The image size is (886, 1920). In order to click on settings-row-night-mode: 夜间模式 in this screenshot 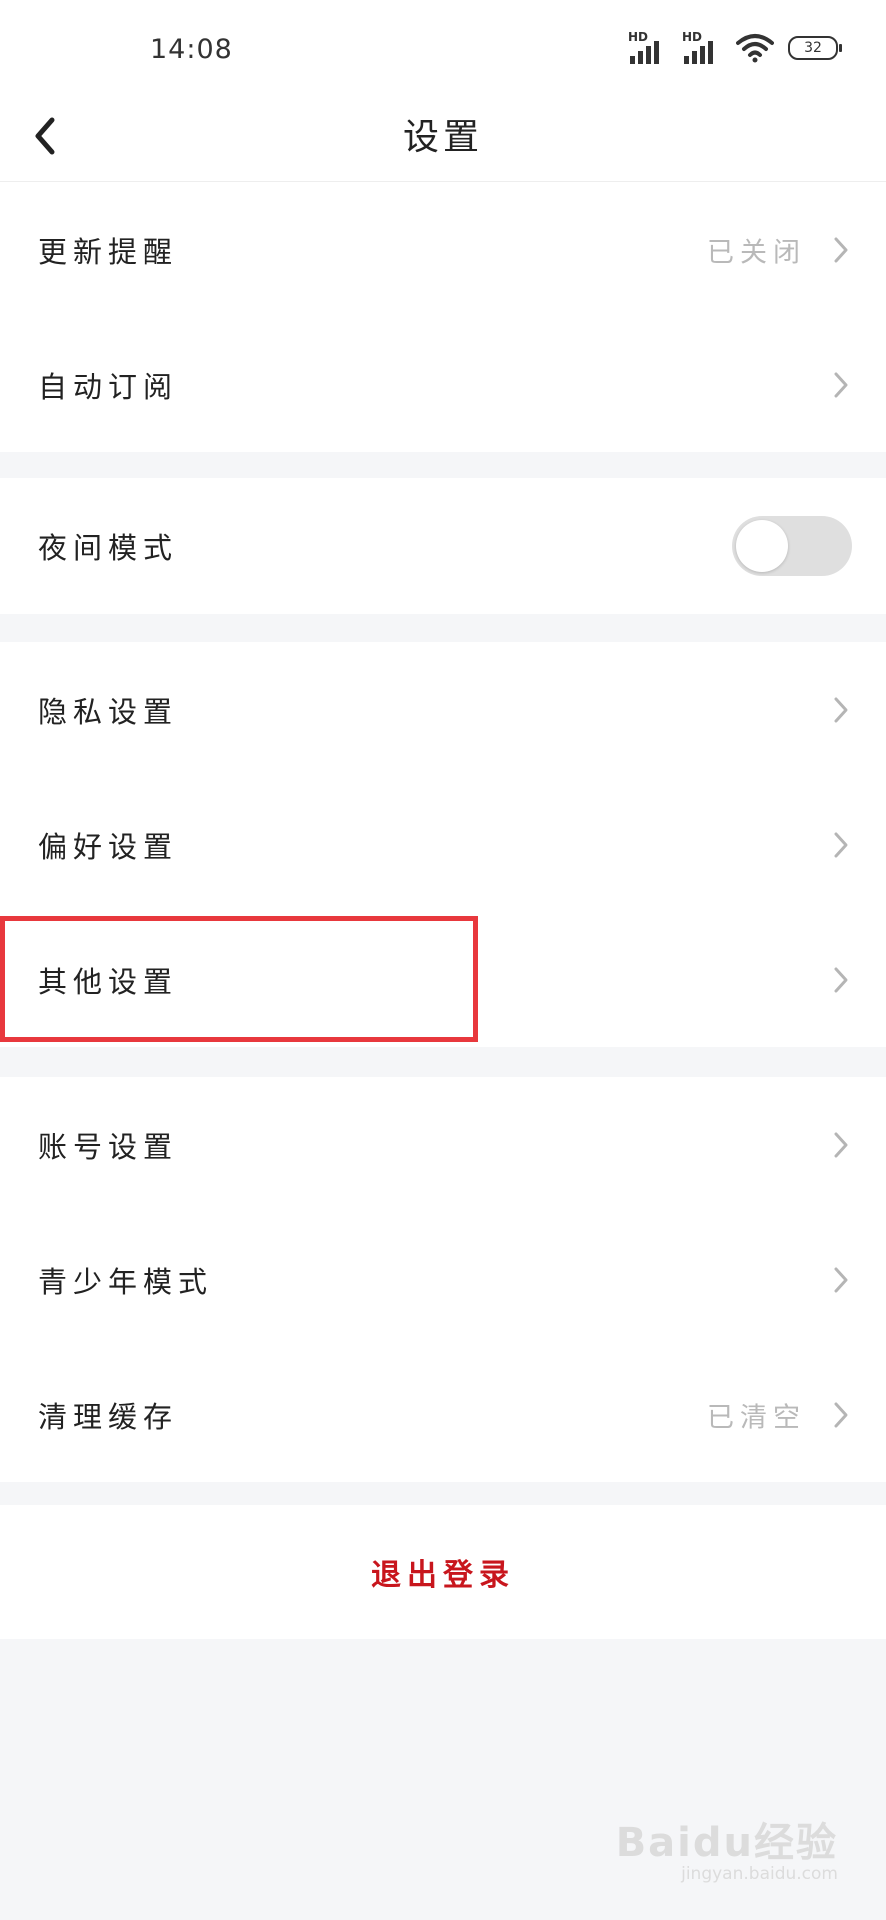, I will do `click(443, 545)`.